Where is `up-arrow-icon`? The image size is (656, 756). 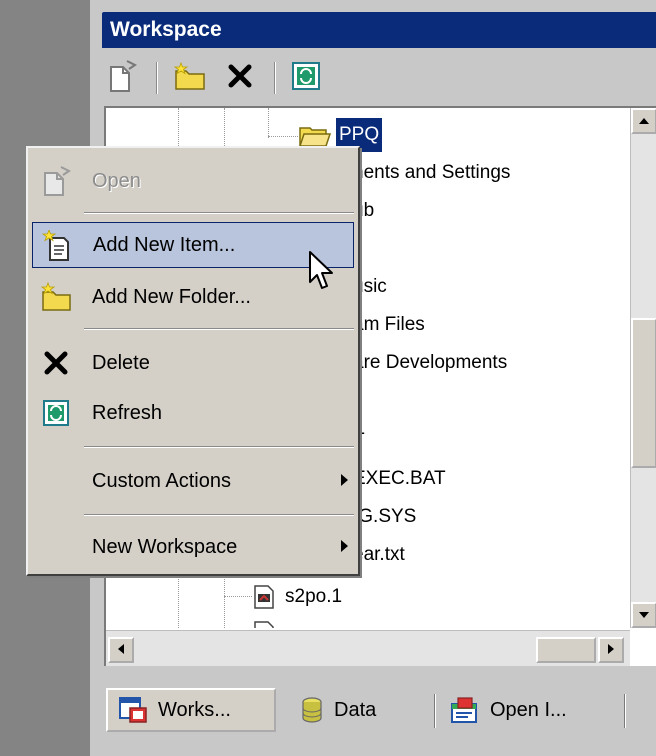
up-arrow-icon is located at coordinates (644, 121).